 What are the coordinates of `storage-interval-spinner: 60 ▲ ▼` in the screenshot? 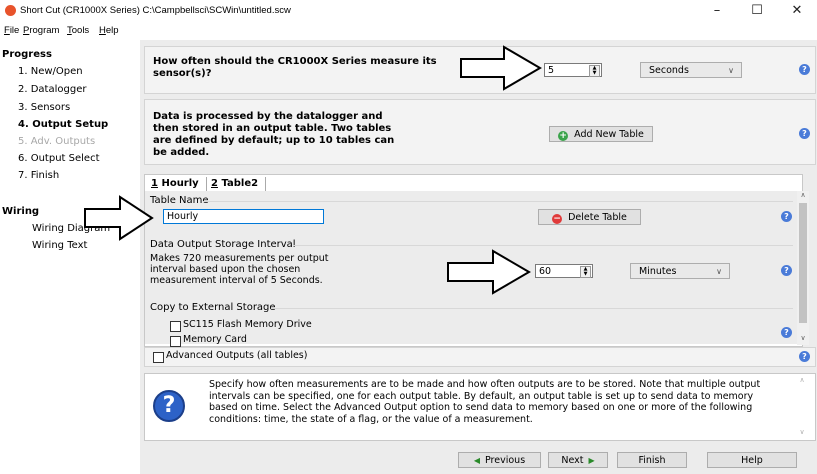 It's located at (564, 271).